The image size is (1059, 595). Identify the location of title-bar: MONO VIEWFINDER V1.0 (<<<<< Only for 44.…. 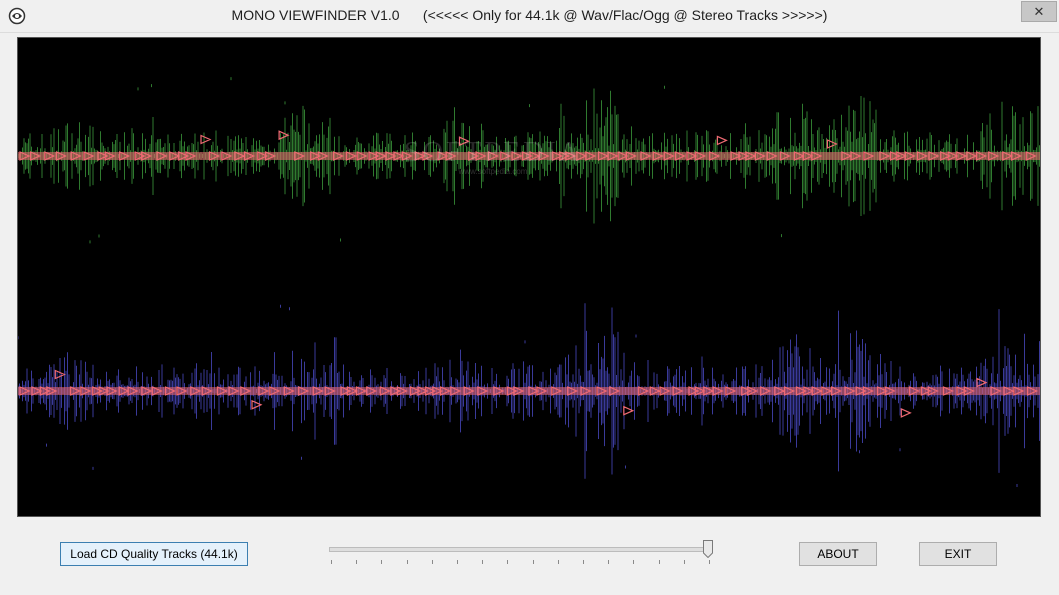
(529, 16).